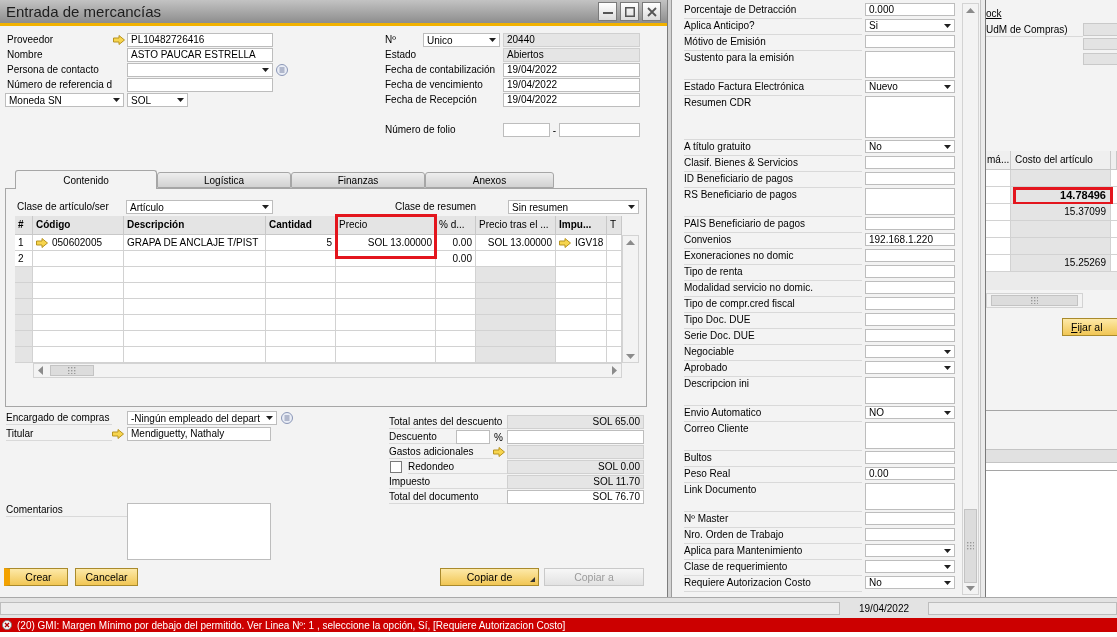 The height and width of the screenshot is (637, 1117). I want to click on maximize-button, so click(629, 11).